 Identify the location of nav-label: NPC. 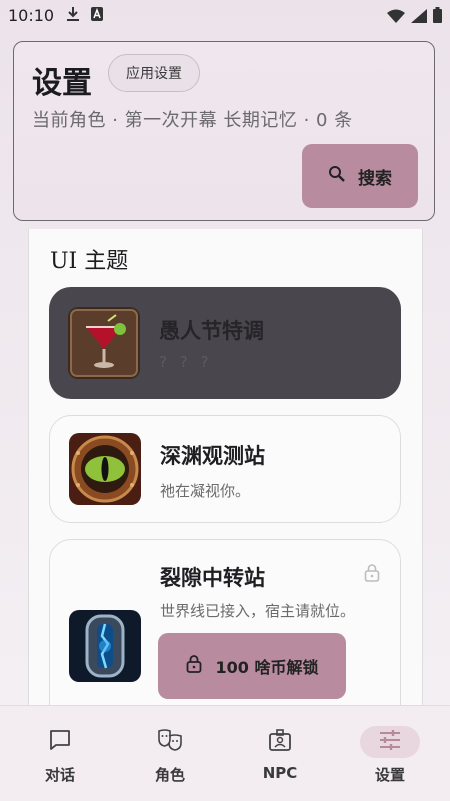
(280, 773).